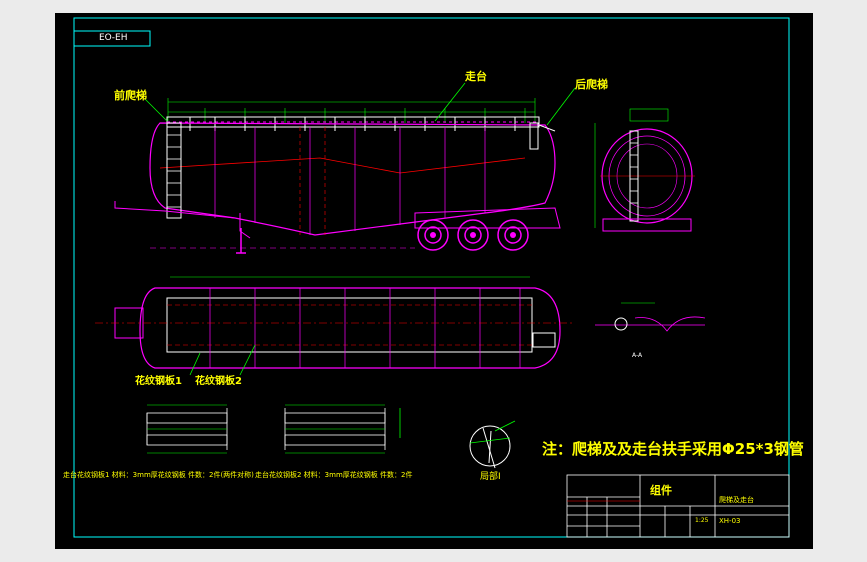  I want to click on material-line-2: 走台花纹钢板2 材料：3mm厚花纹钢板 件数：2件, so click(334, 475).